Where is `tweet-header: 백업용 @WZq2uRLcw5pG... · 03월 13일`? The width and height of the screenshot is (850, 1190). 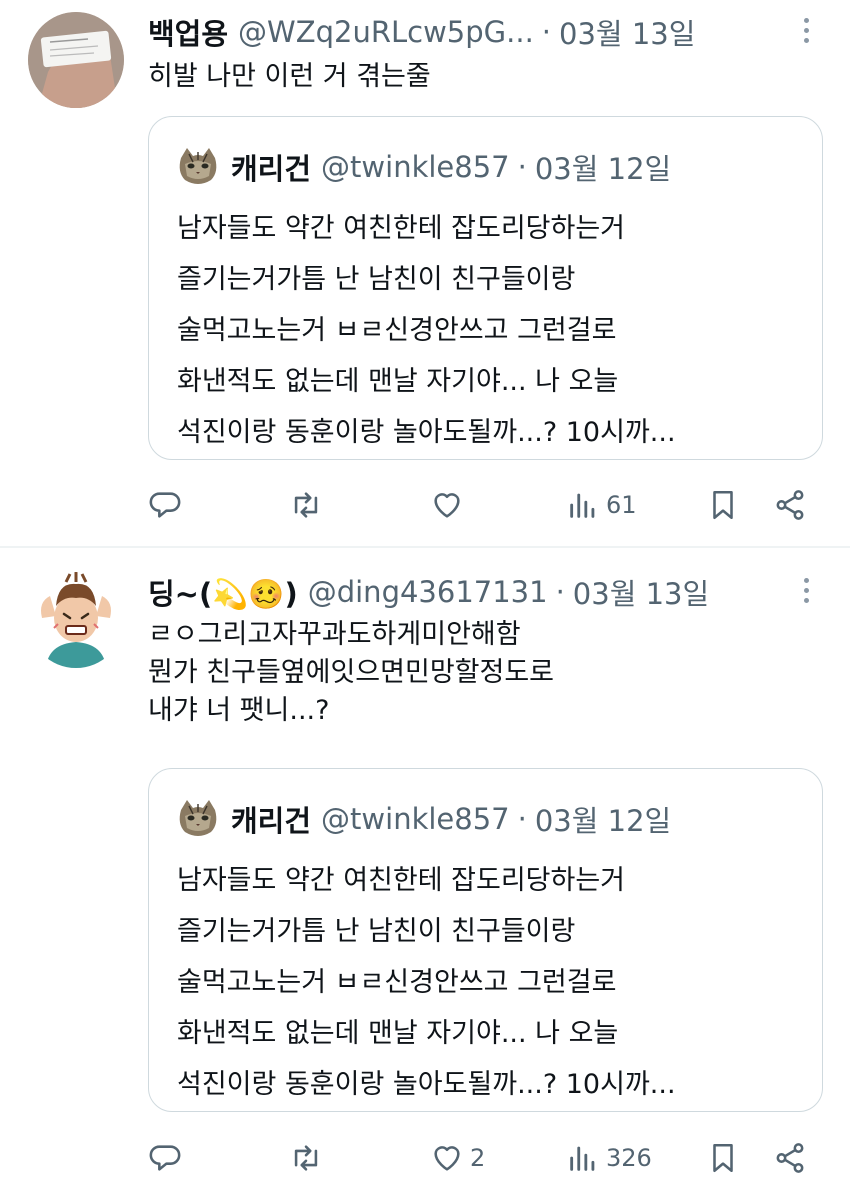 tweet-header: 백업용 @WZq2uRLcw5pG... · 03월 13일 is located at coordinates (421, 32).